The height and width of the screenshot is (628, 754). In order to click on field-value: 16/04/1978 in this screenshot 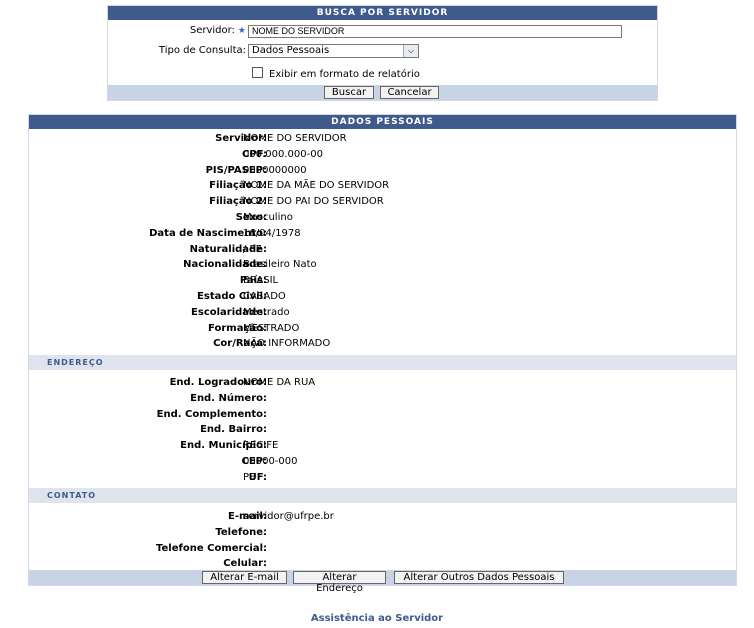, I will do `click(272, 233)`.